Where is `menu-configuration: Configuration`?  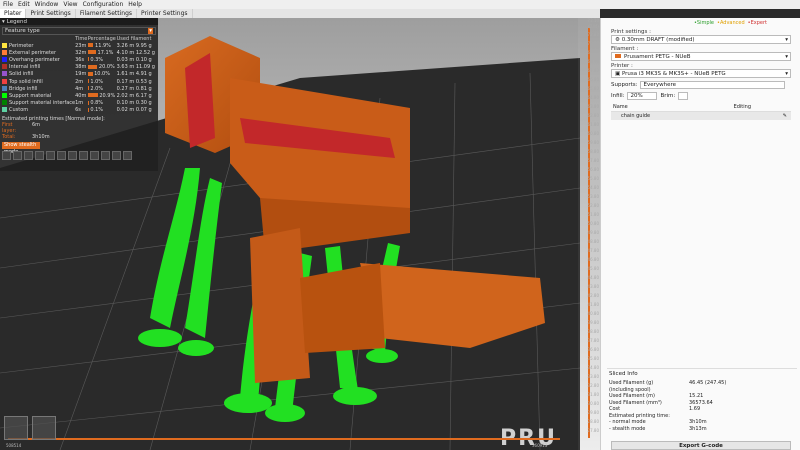 menu-configuration: Configuration is located at coordinates (103, 4).